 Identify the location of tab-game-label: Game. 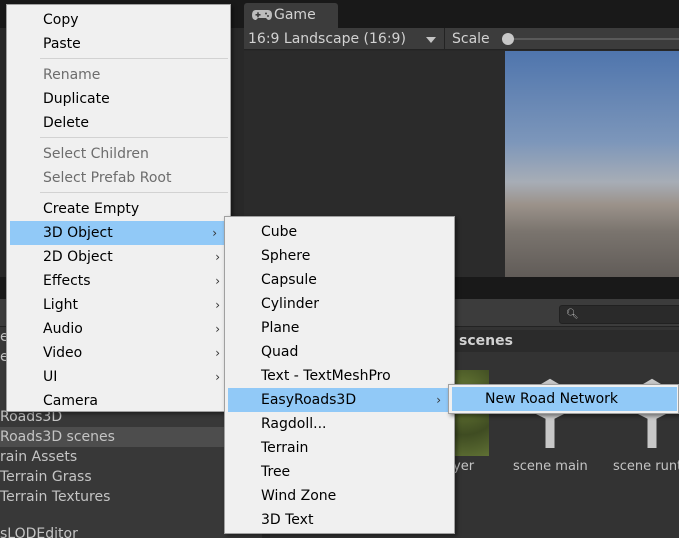
(295, 15).